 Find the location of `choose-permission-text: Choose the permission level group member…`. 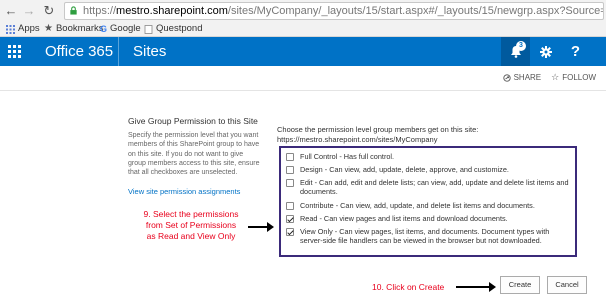

choose-permission-text: Choose the permission level group member… is located at coordinates (427, 134).